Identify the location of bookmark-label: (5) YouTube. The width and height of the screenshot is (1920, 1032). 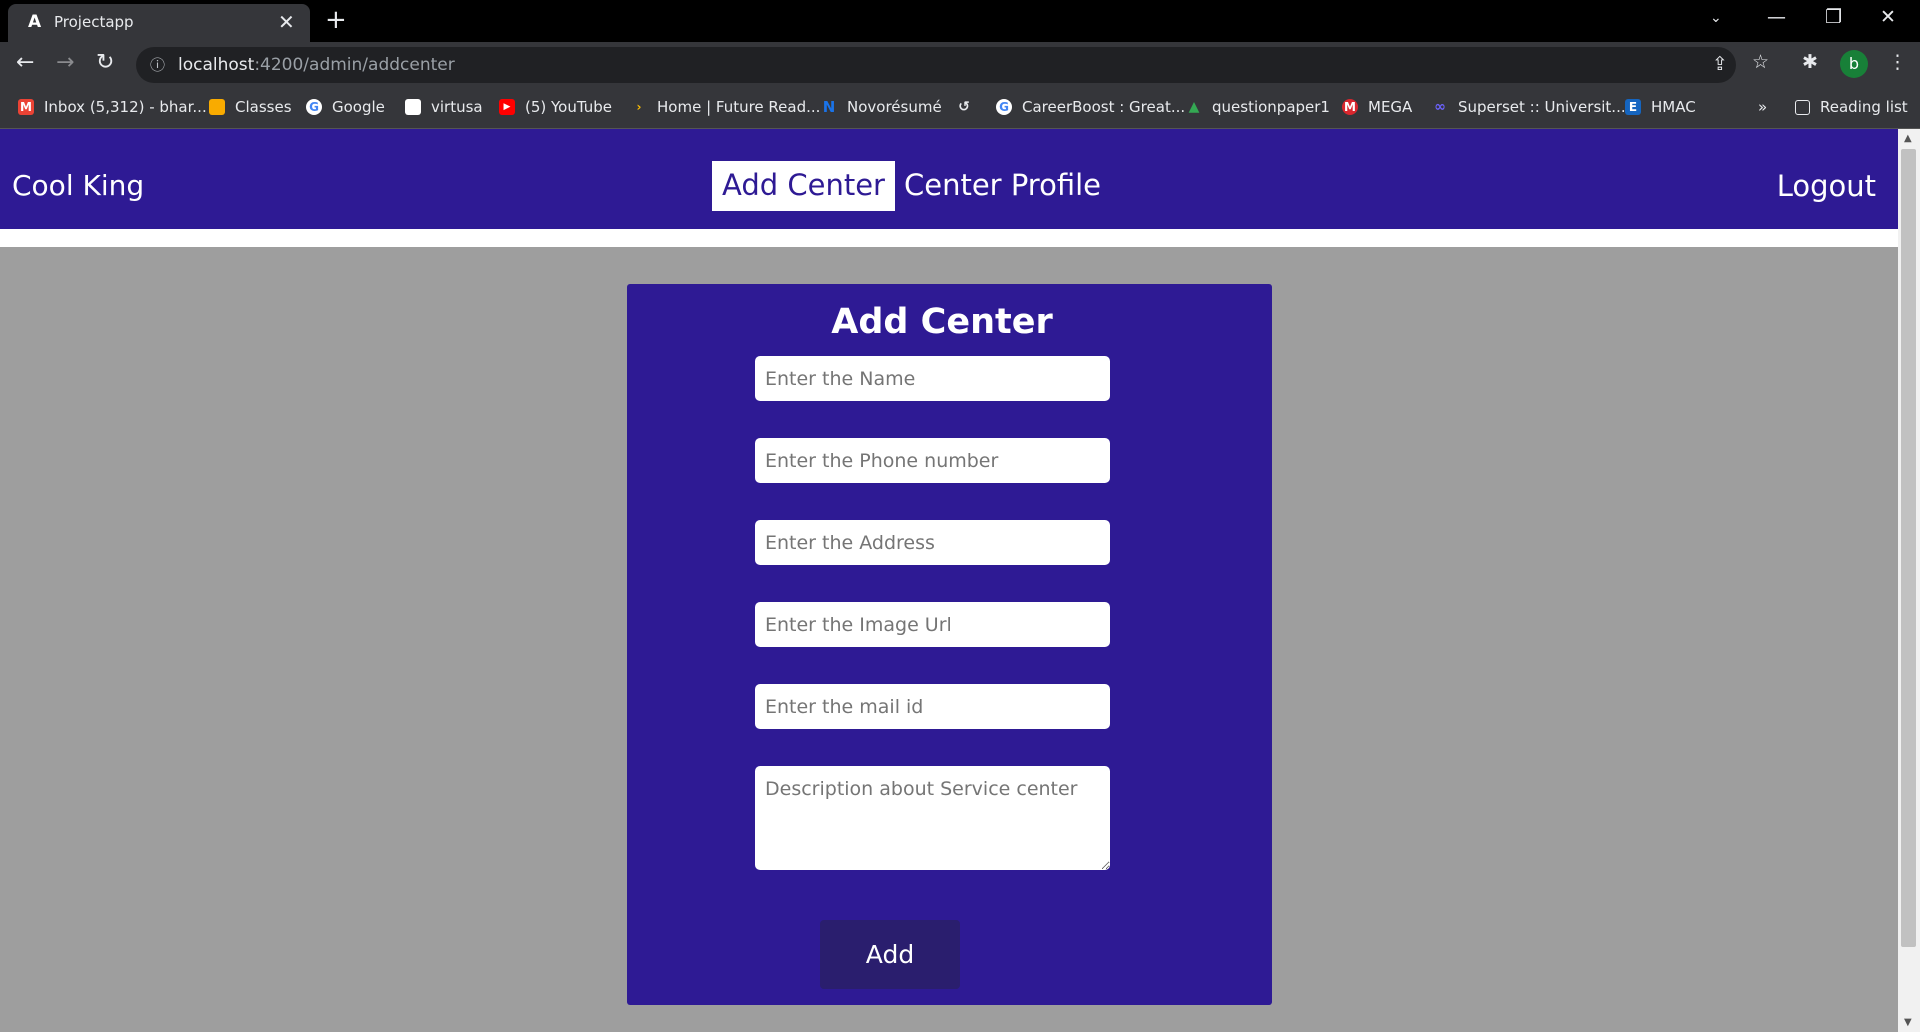
(569, 107).